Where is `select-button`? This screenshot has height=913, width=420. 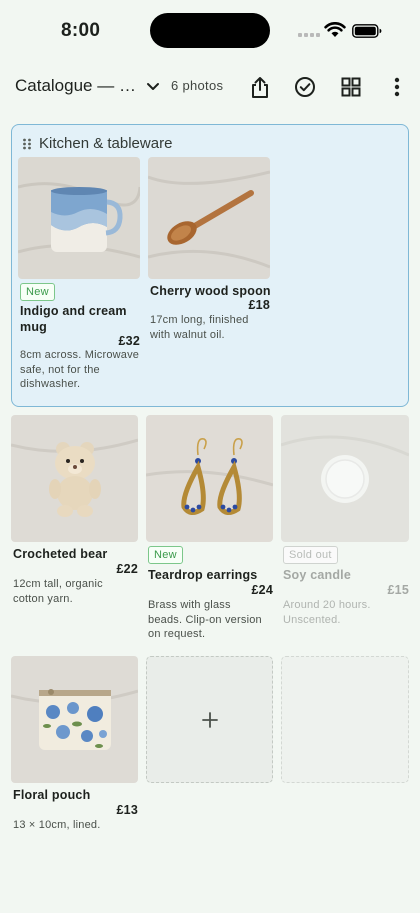
select-button is located at coordinates (305, 87).